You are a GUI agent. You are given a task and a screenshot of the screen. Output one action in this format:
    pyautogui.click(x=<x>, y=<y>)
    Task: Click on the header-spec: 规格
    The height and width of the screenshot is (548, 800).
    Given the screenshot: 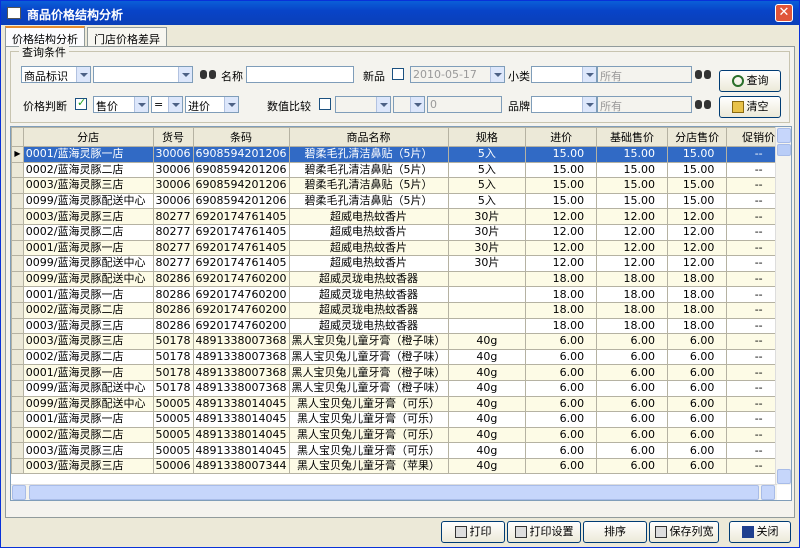 What is the action you would take?
    pyautogui.click(x=487, y=137)
    